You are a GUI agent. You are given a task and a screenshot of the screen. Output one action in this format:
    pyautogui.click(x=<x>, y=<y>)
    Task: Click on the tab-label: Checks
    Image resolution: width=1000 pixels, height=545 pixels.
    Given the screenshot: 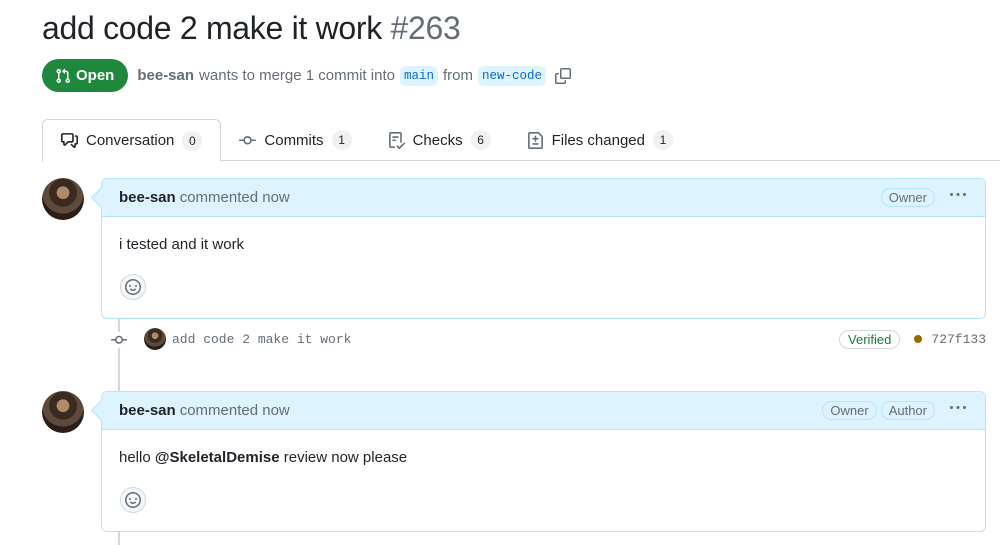 What is the action you would take?
    pyautogui.click(x=437, y=140)
    